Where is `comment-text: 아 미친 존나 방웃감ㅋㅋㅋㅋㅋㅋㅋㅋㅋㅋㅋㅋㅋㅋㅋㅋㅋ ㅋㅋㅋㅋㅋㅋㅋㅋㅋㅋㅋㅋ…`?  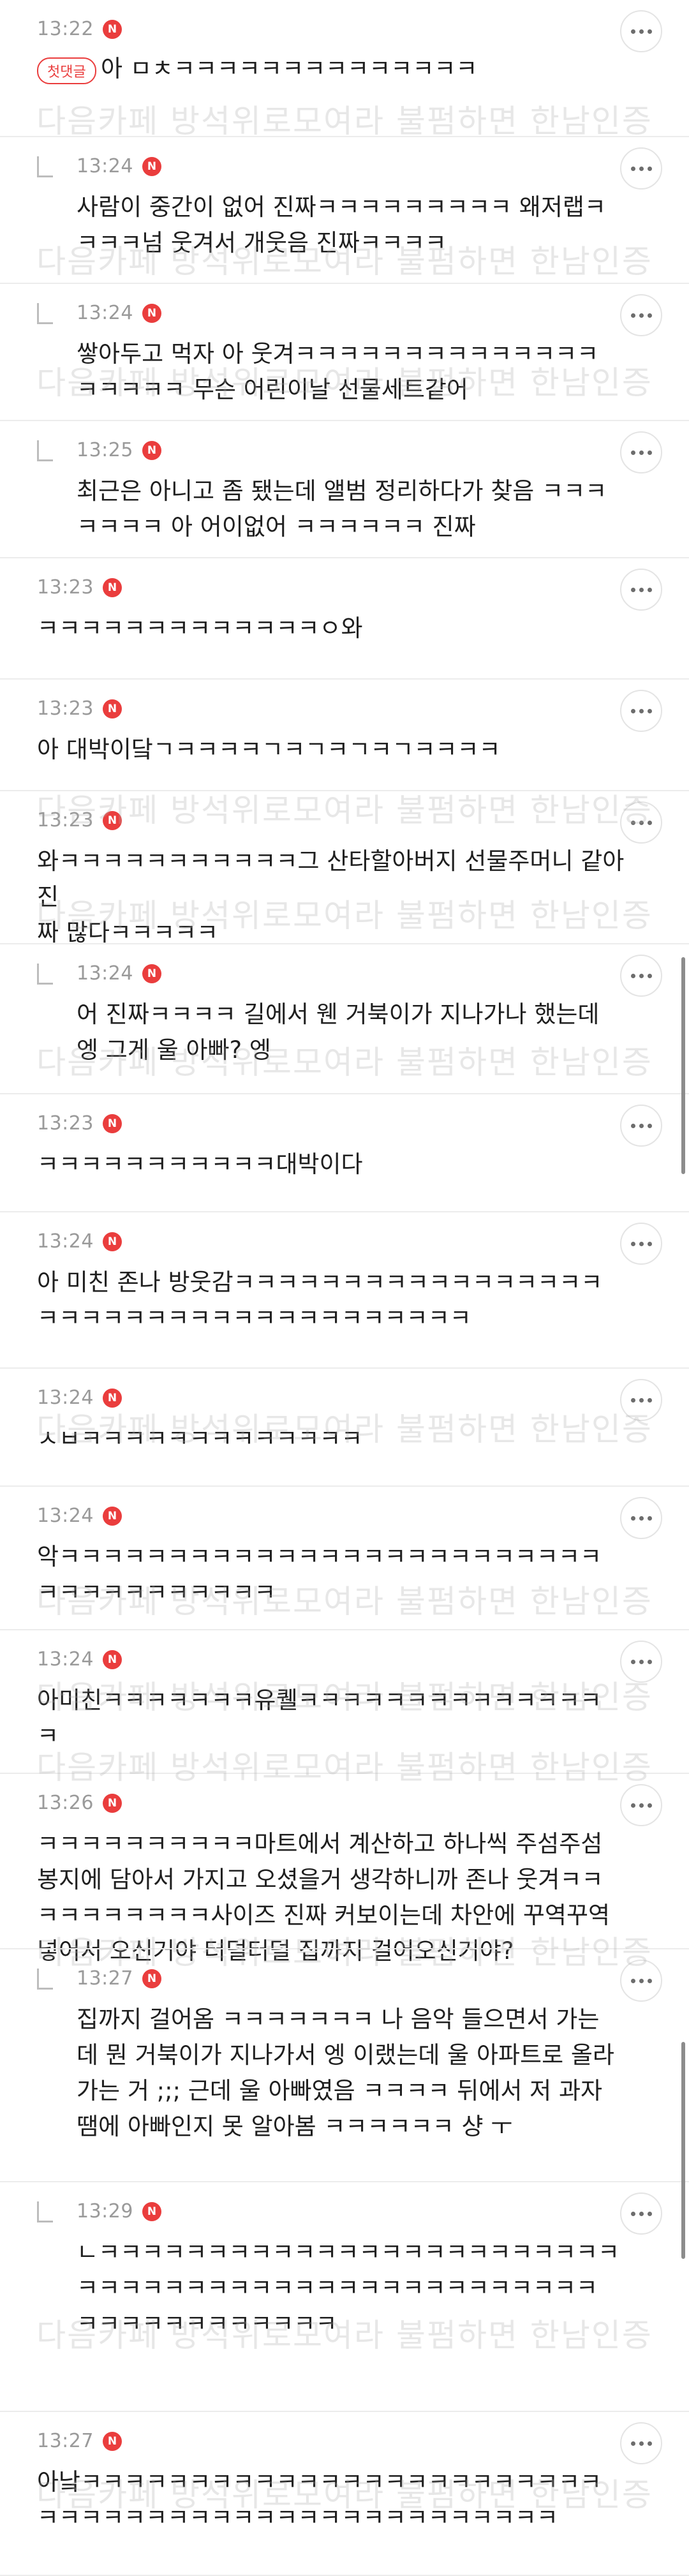 comment-text: 아 미친 존나 방웃감ㅋㅋㅋㅋㅋㅋㅋㅋㅋㅋㅋㅋㅋㅋㅋㅋㅋ ㅋㅋㅋㅋㅋㅋㅋㅋㅋㅋㅋㅋ… is located at coordinates (337, 1300).